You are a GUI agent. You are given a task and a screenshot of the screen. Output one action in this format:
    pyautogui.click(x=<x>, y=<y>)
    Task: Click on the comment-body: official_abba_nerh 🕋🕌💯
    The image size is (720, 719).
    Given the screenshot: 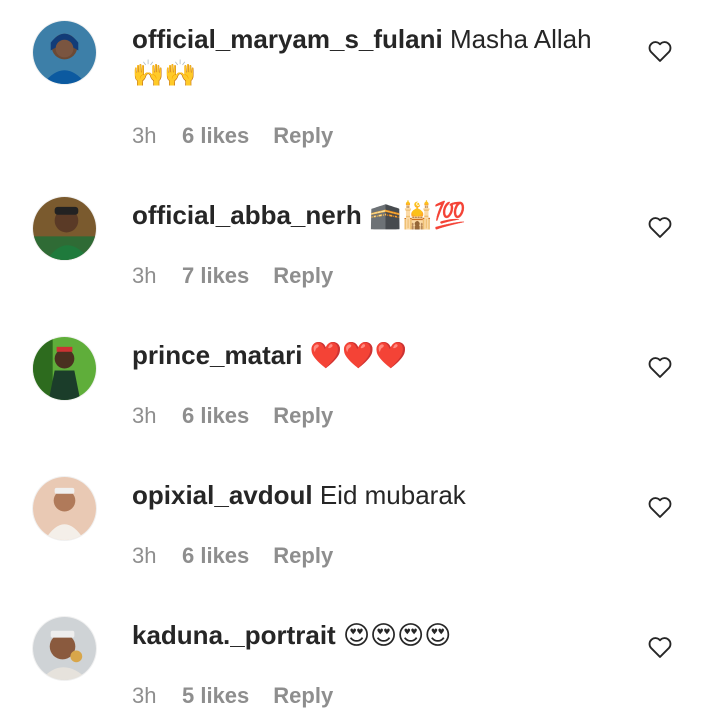 What is the action you would take?
    pyautogui.click(x=376, y=215)
    